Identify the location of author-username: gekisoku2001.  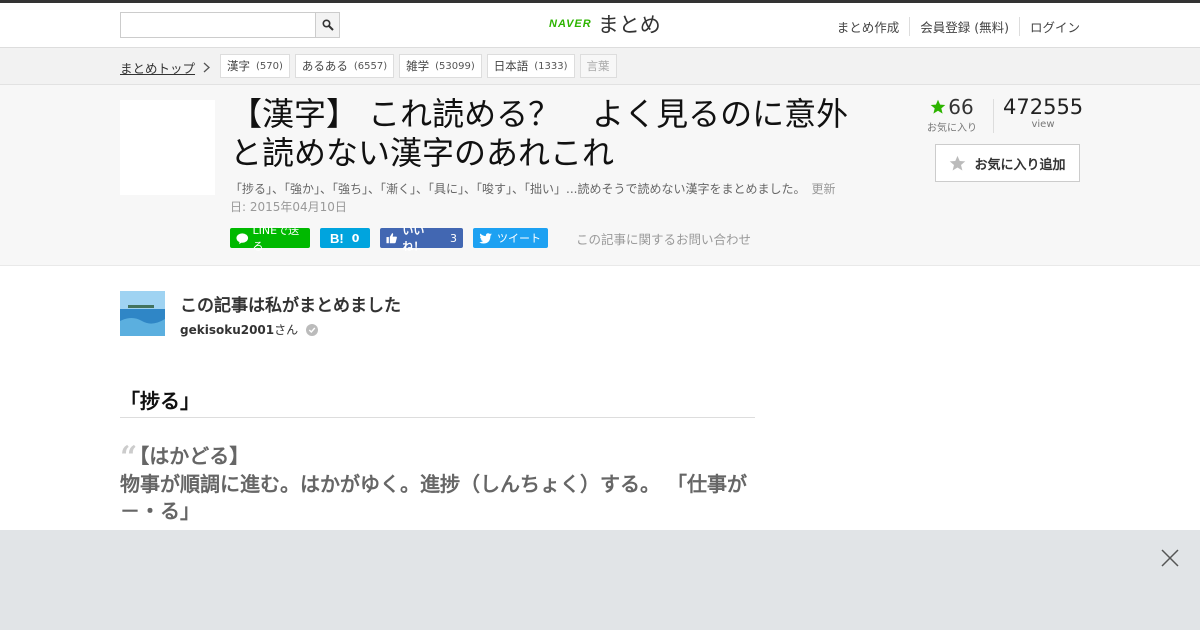
(227, 330).